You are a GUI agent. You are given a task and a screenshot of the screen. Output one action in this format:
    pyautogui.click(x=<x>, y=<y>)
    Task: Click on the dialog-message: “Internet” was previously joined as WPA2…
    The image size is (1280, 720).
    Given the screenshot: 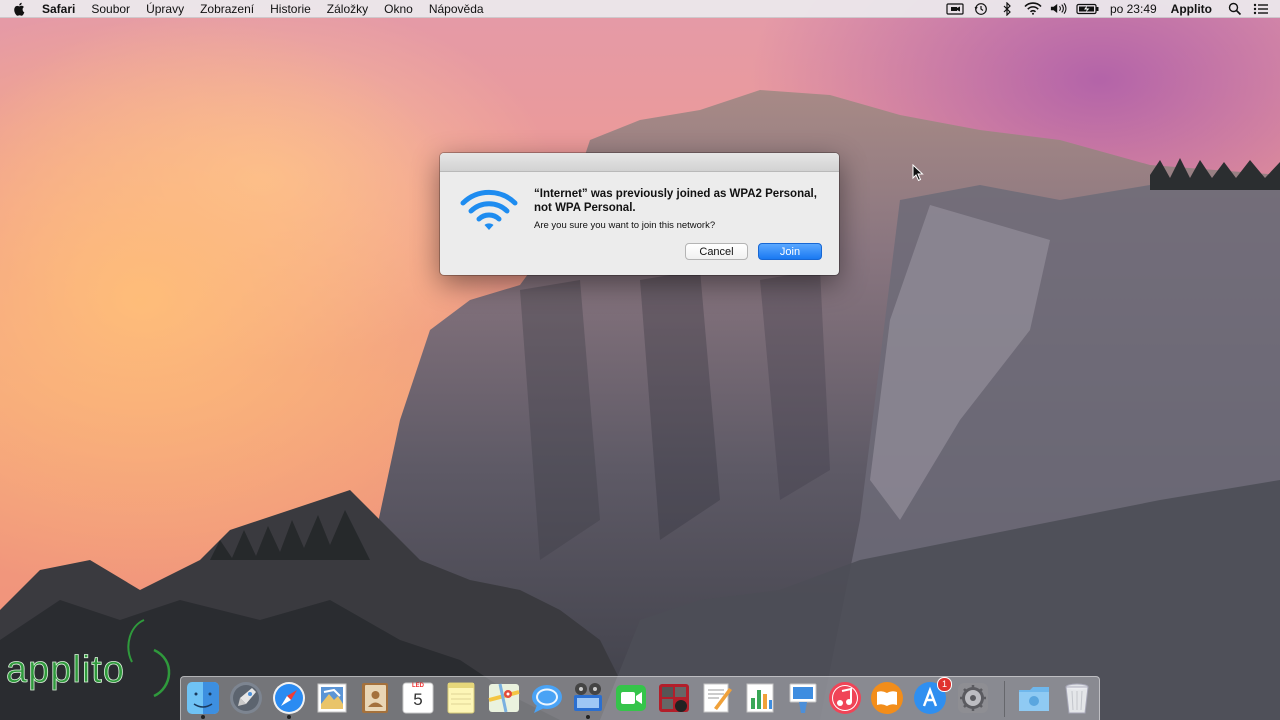 What is the action you would take?
    pyautogui.click(x=675, y=201)
    